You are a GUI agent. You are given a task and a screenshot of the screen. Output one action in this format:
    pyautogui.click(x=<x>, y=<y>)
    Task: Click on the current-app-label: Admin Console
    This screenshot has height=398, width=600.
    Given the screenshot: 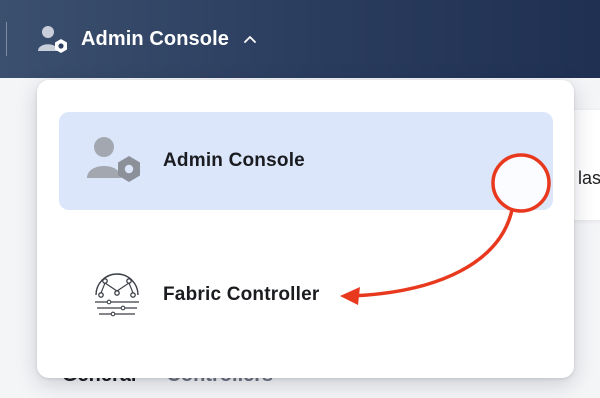 What is the action you would take?
    pyautogui.click(x=155, y=38)
    